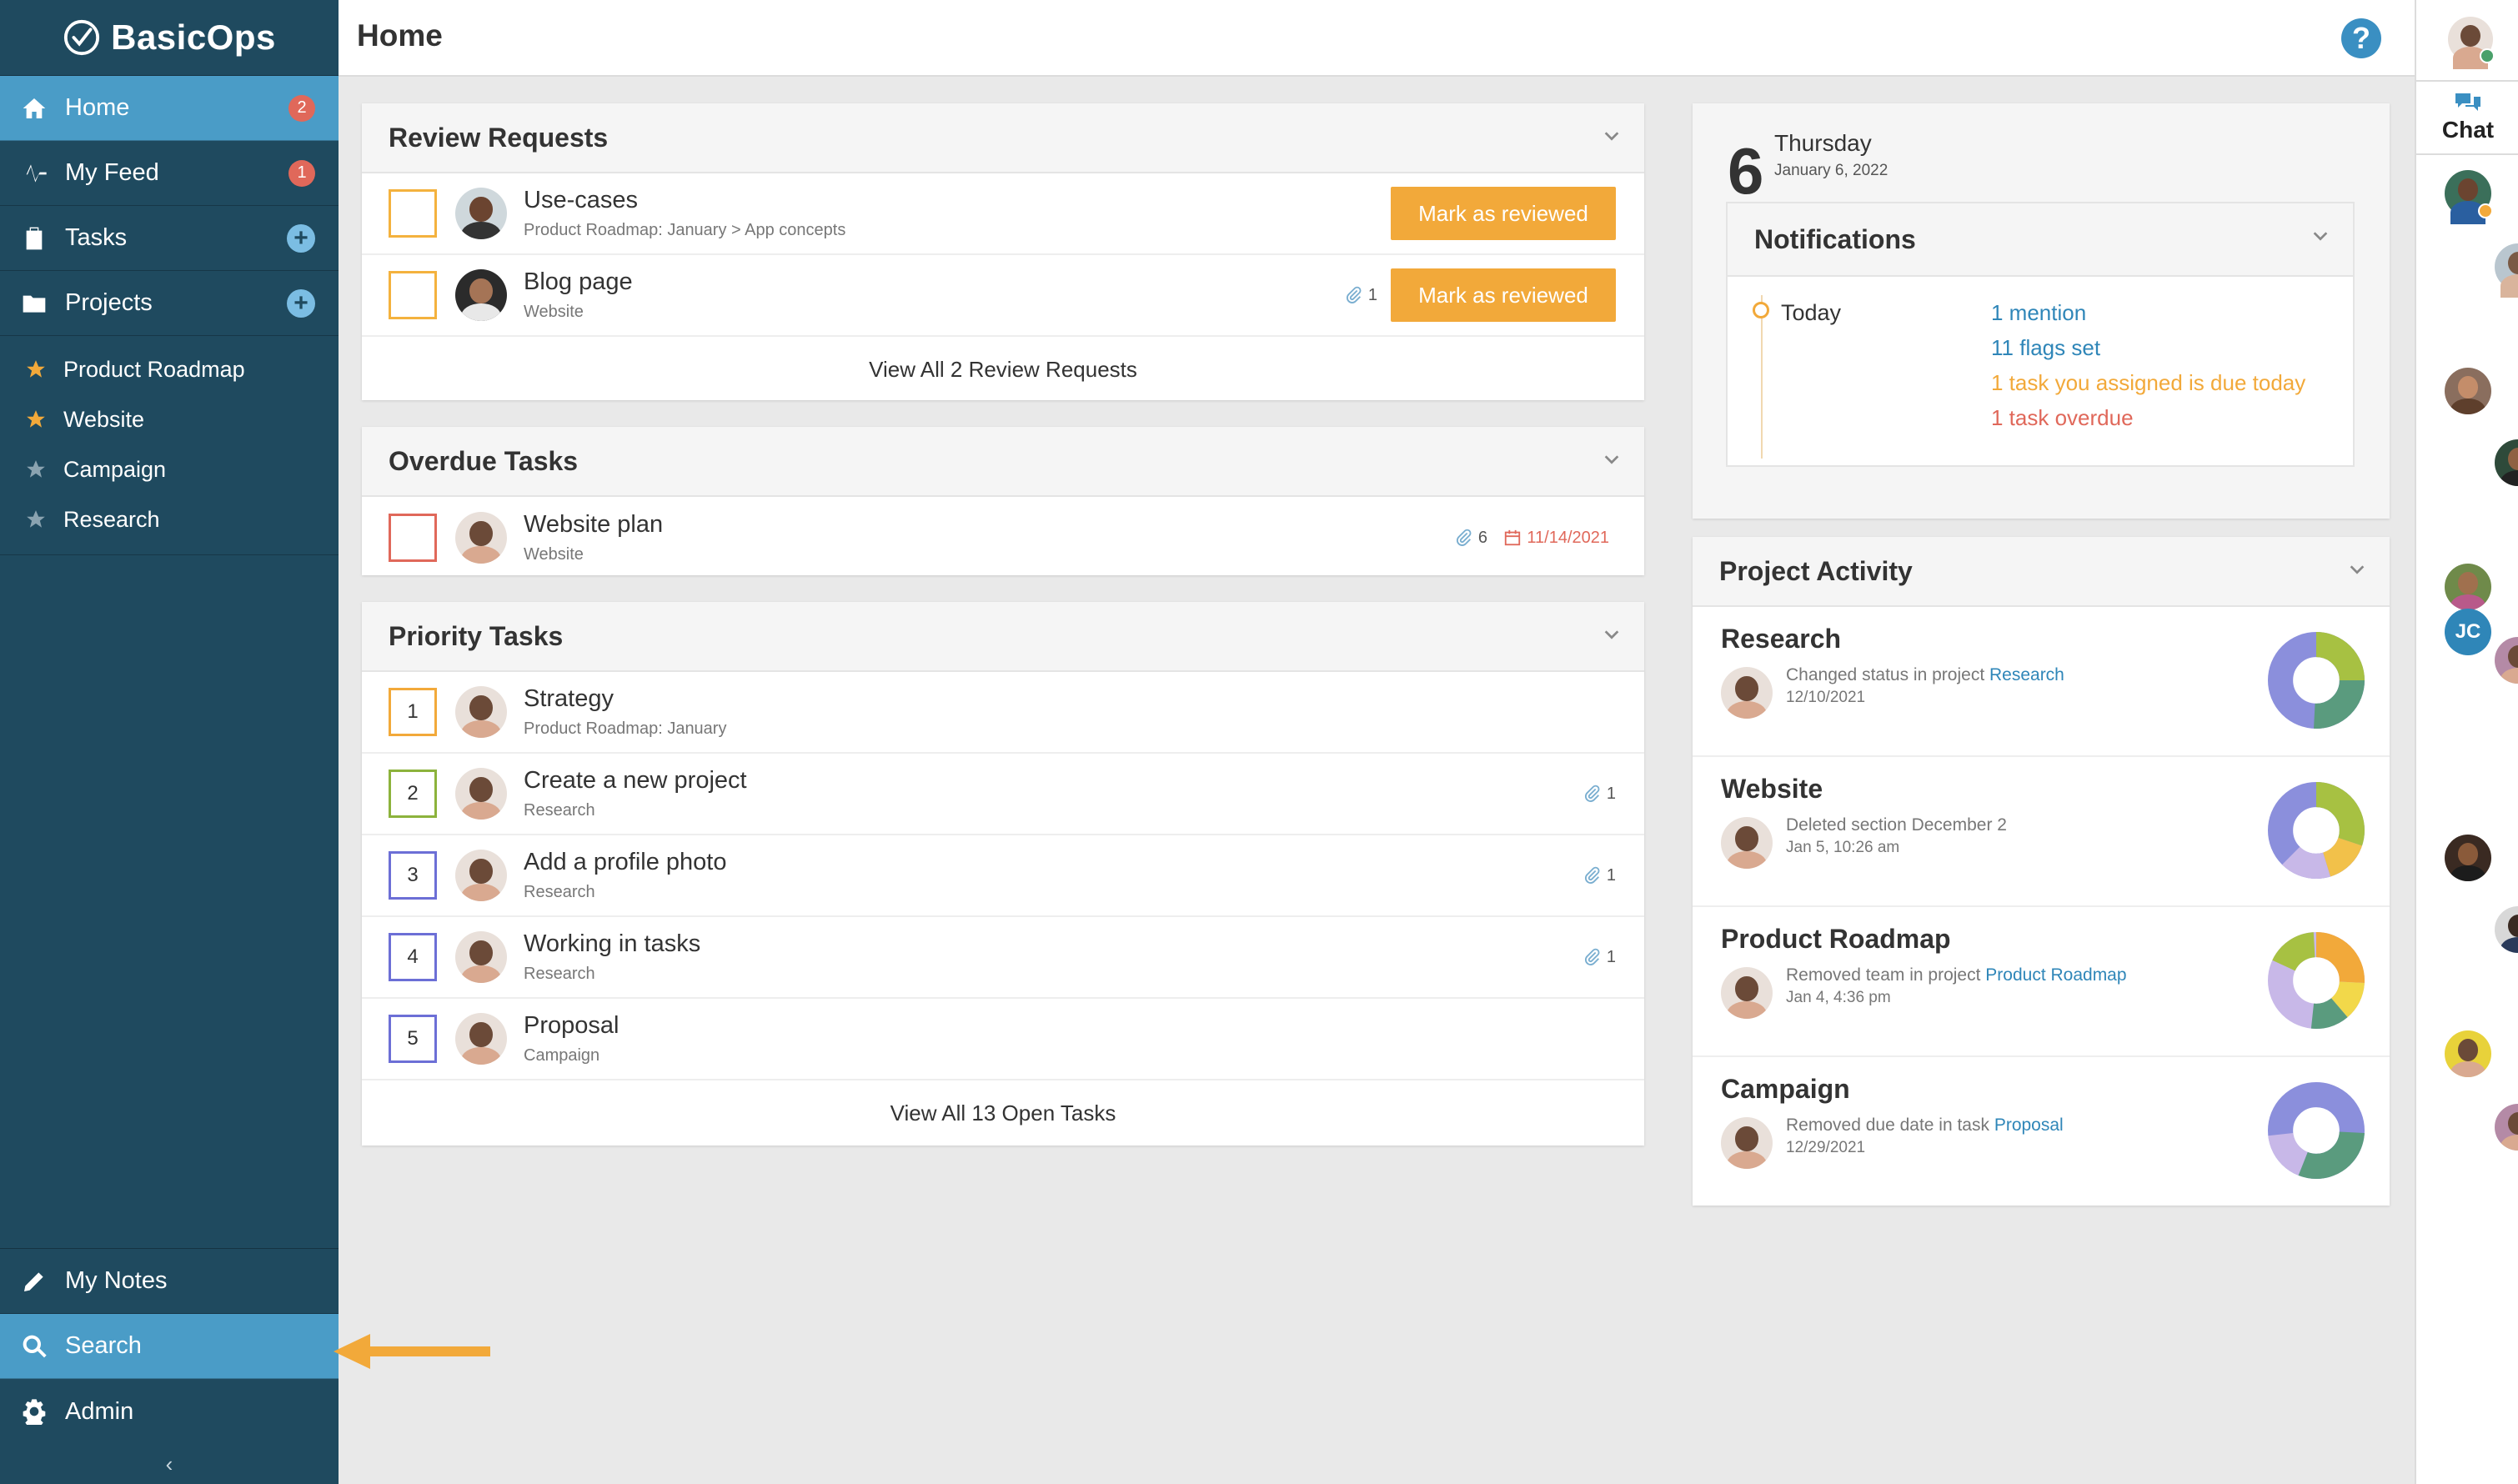 This screenshot has width=2518, height=1484. What do you see at coordinates (34, 238) in the screenshot?
I see `clipboard-icon` at bounding box center [34, 238].